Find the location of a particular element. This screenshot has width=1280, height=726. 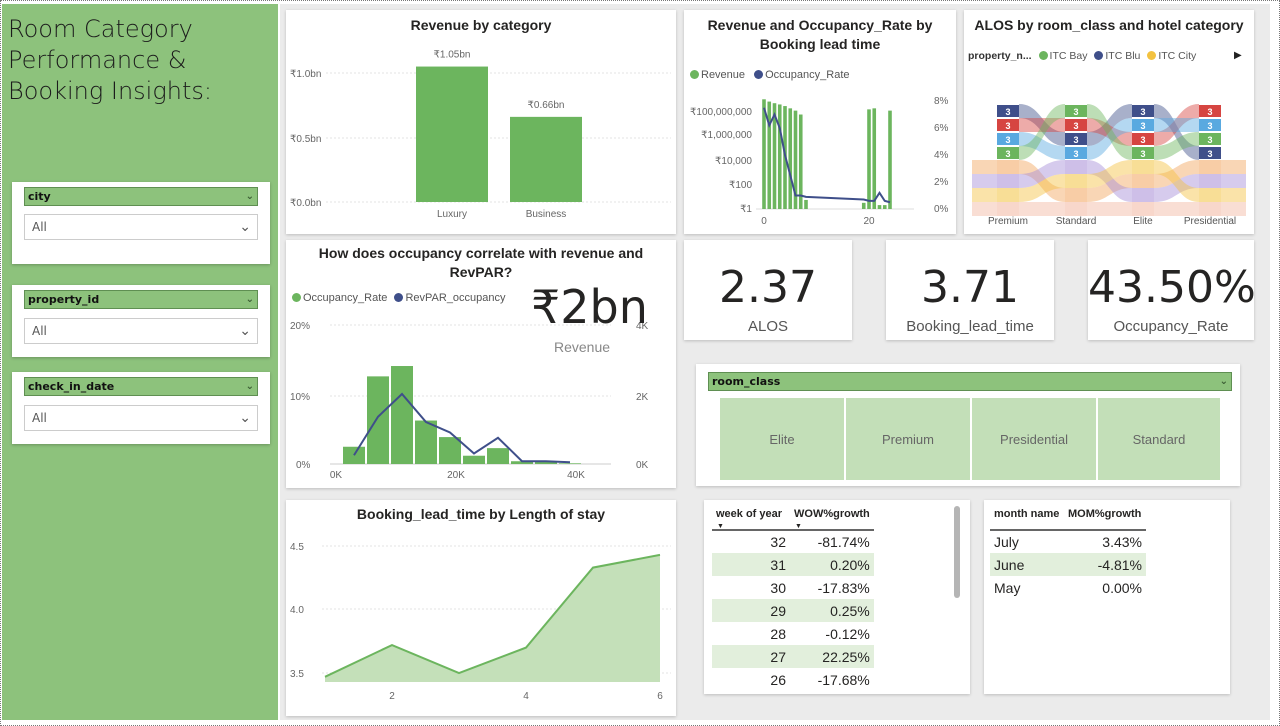

table-row: July 3.43% is located at coordinates (1068, 541).